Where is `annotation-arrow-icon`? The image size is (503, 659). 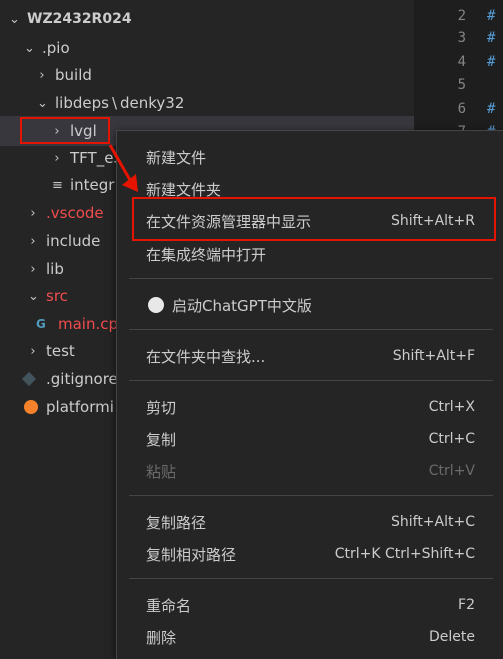
annotation-arrow-icon is located at coordinates (123, 168).